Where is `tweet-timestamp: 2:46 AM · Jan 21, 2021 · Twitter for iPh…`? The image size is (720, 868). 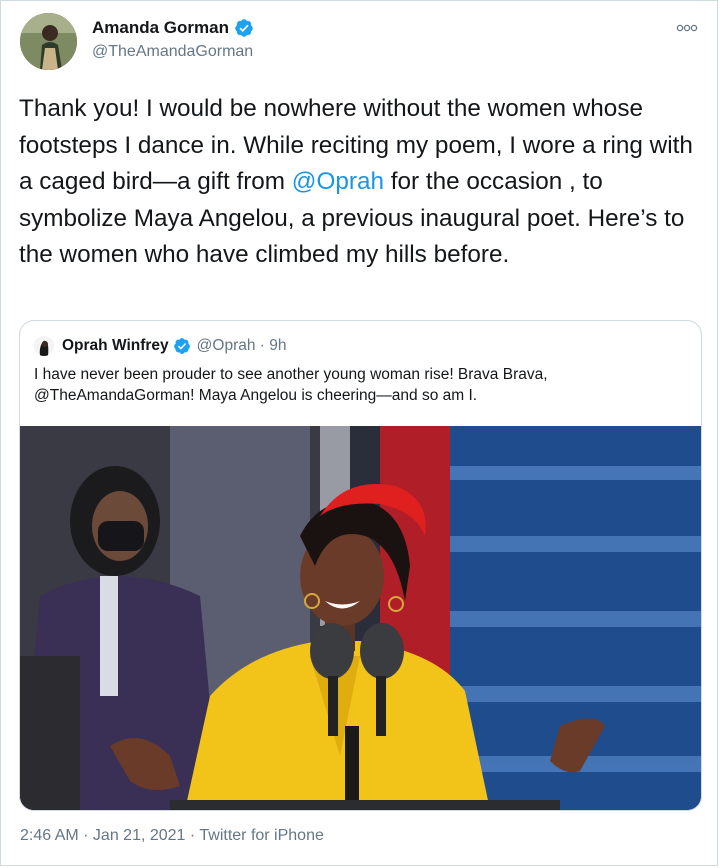 tweet-timestamp: 2:46 AM · Jan 21, 2021 · Twitter for iPh… is located at coordinates (172, 836).